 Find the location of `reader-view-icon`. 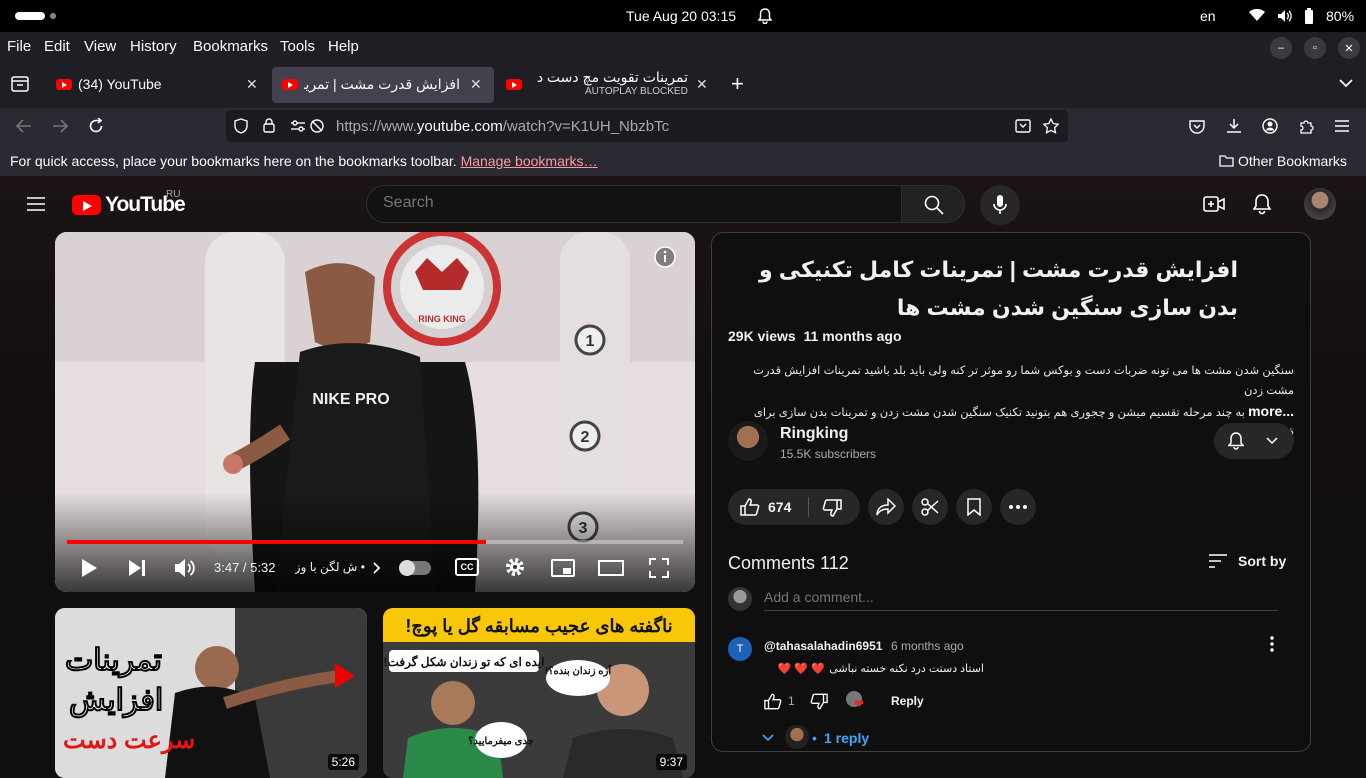

reader-view-icon is located at coordinates (1023, 126).